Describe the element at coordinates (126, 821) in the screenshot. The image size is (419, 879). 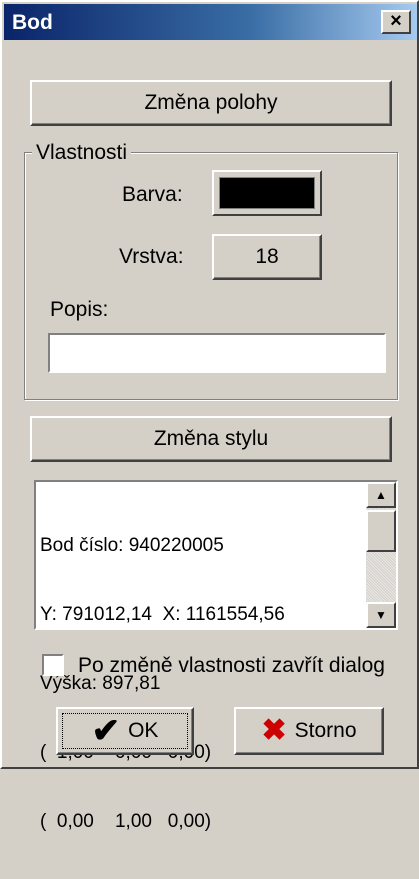
I see `info-line: ( 0,00 1,00 0,00)` at that location.